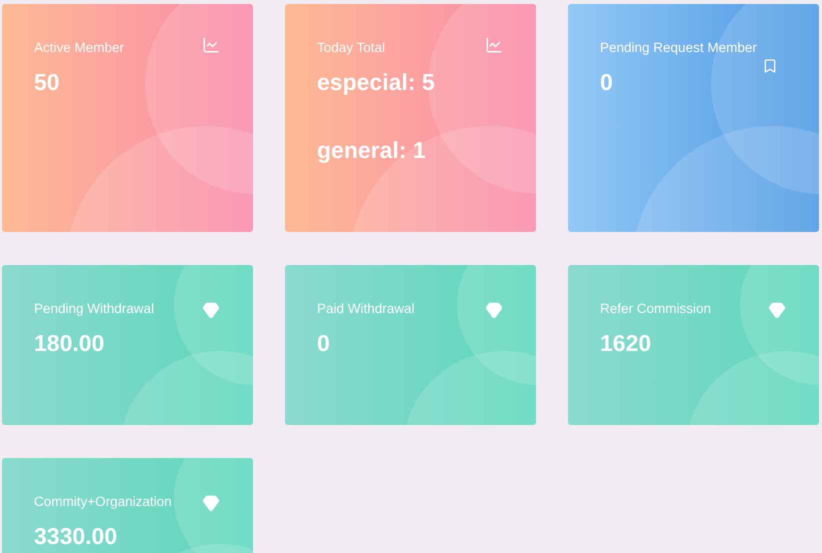 This screenshot has width=822, height=553. I want to click on card-title: Refer Commission, so click(656, 309).